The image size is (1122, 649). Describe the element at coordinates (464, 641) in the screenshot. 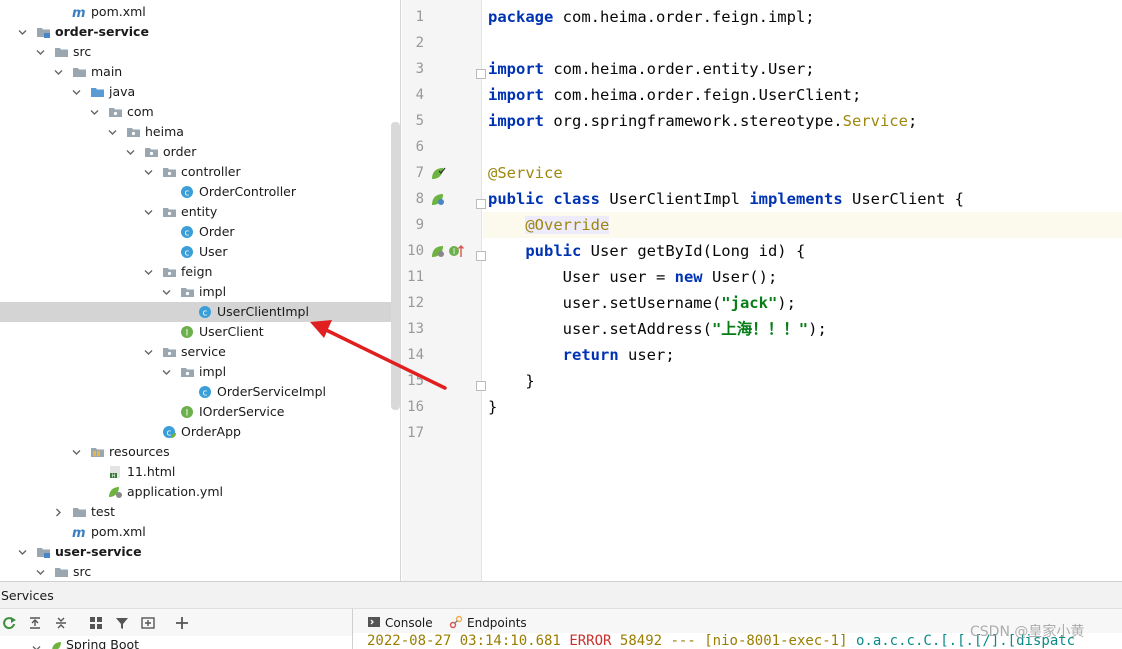

I see `log-timestamp: 2022-08-27 03:14:10.681` at that location.